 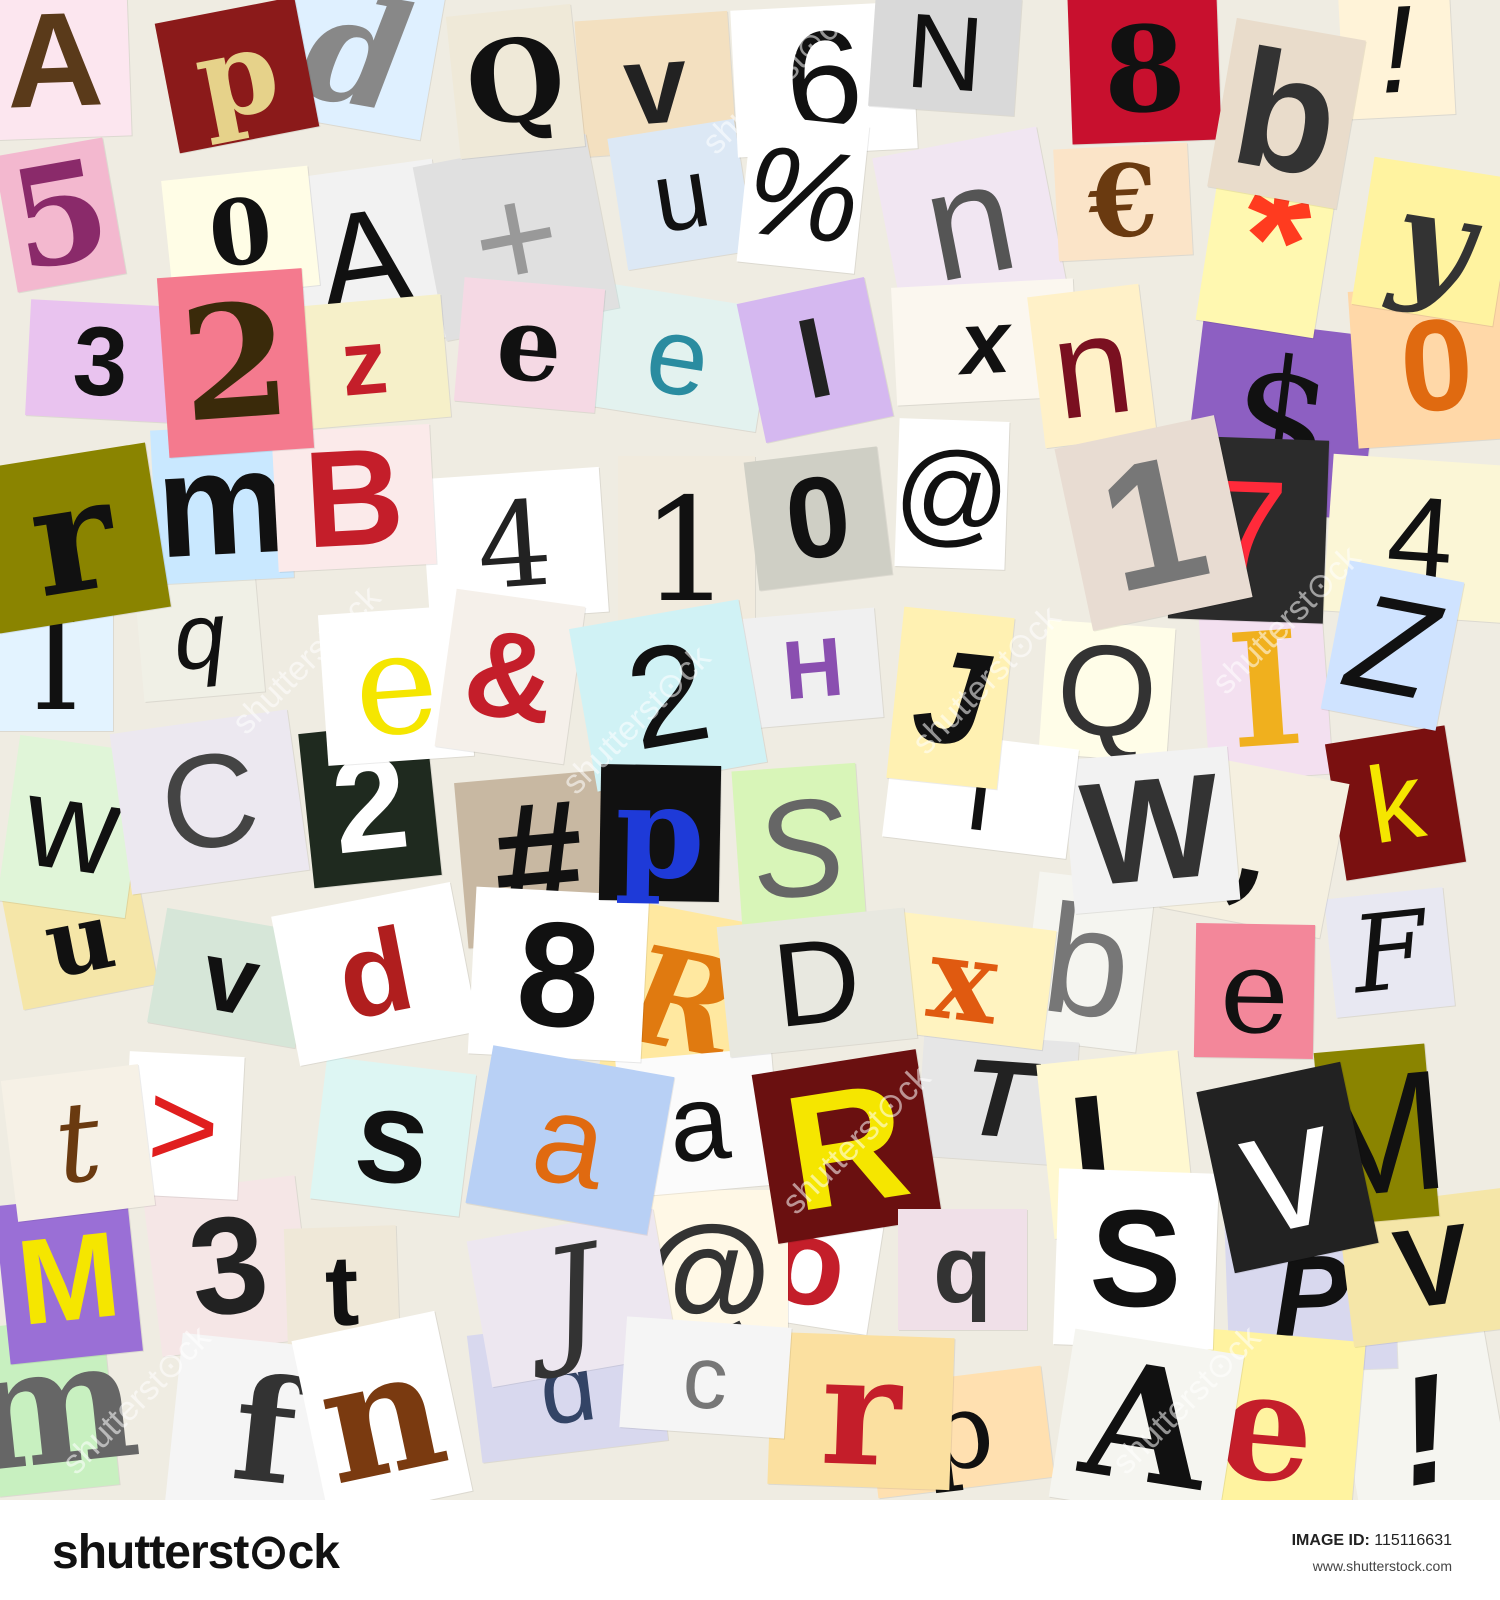 I want to click on letter-glyph: C, so click(x=209, y=801).